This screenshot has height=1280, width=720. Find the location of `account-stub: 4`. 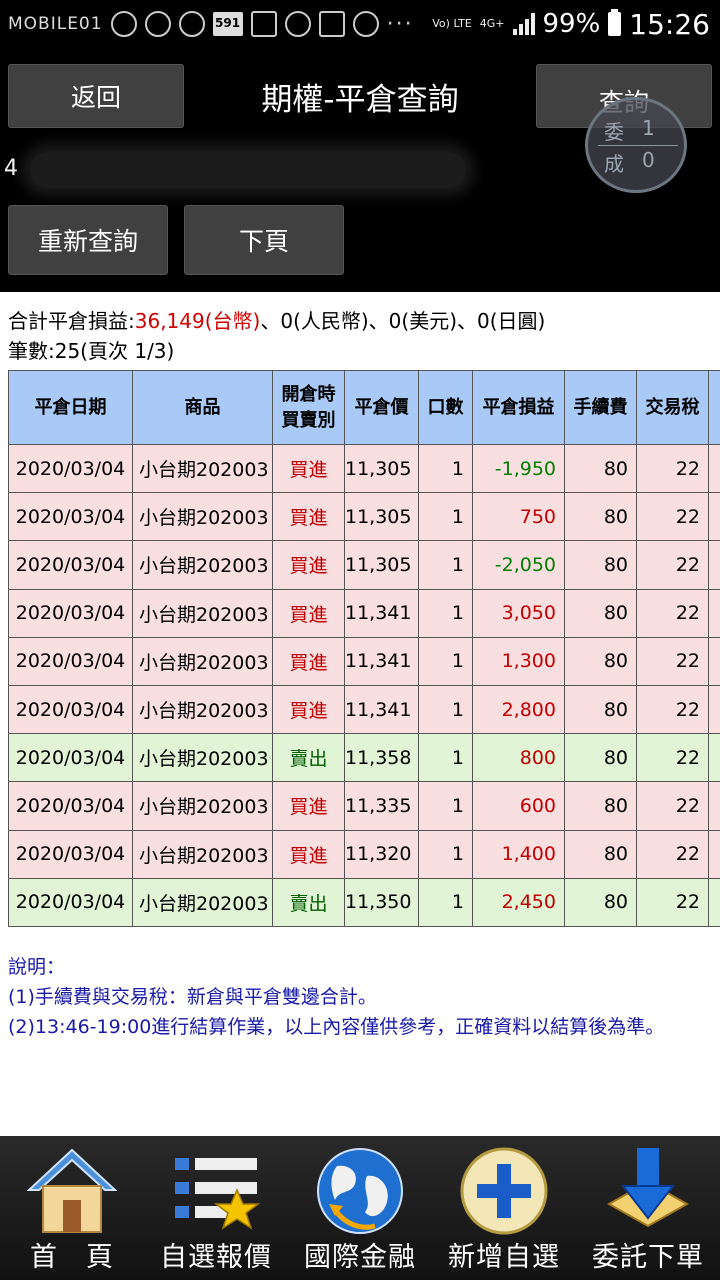

account-stub: 4 is located at coordinates (11, 168).